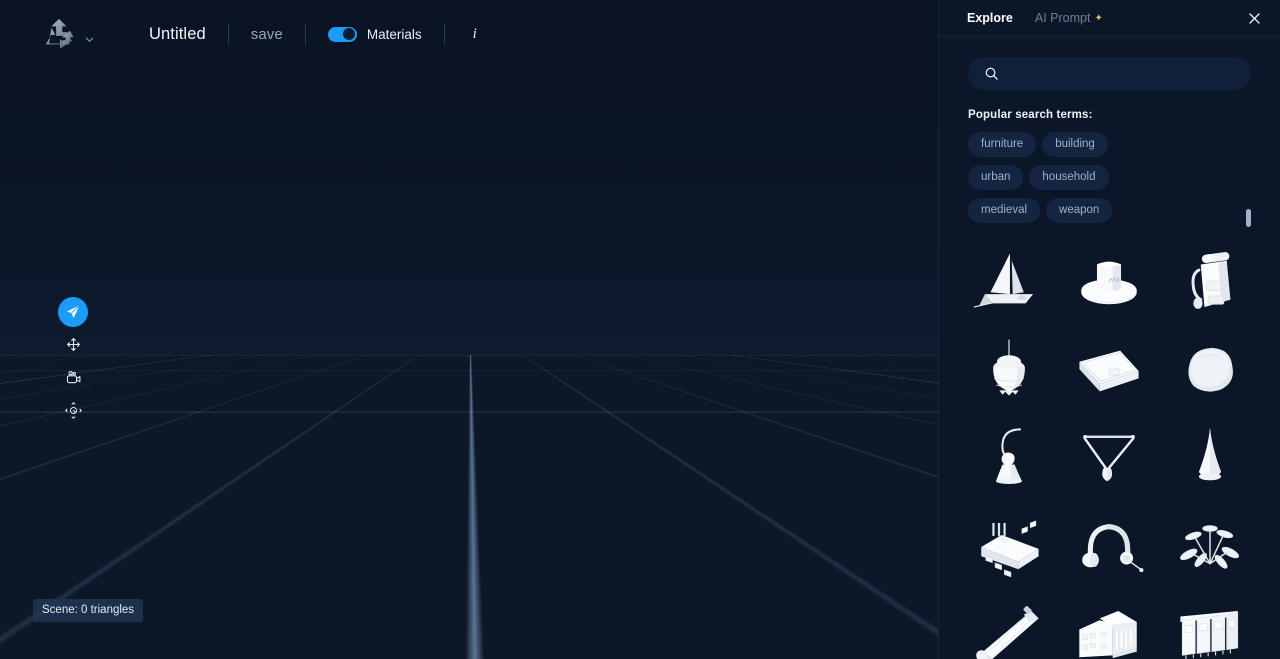 The image size is (1280, 659). What do you see at coordinates (1113, 548) in the screenshot?
I see `headset-icon` at bounding box center [1113, 548].